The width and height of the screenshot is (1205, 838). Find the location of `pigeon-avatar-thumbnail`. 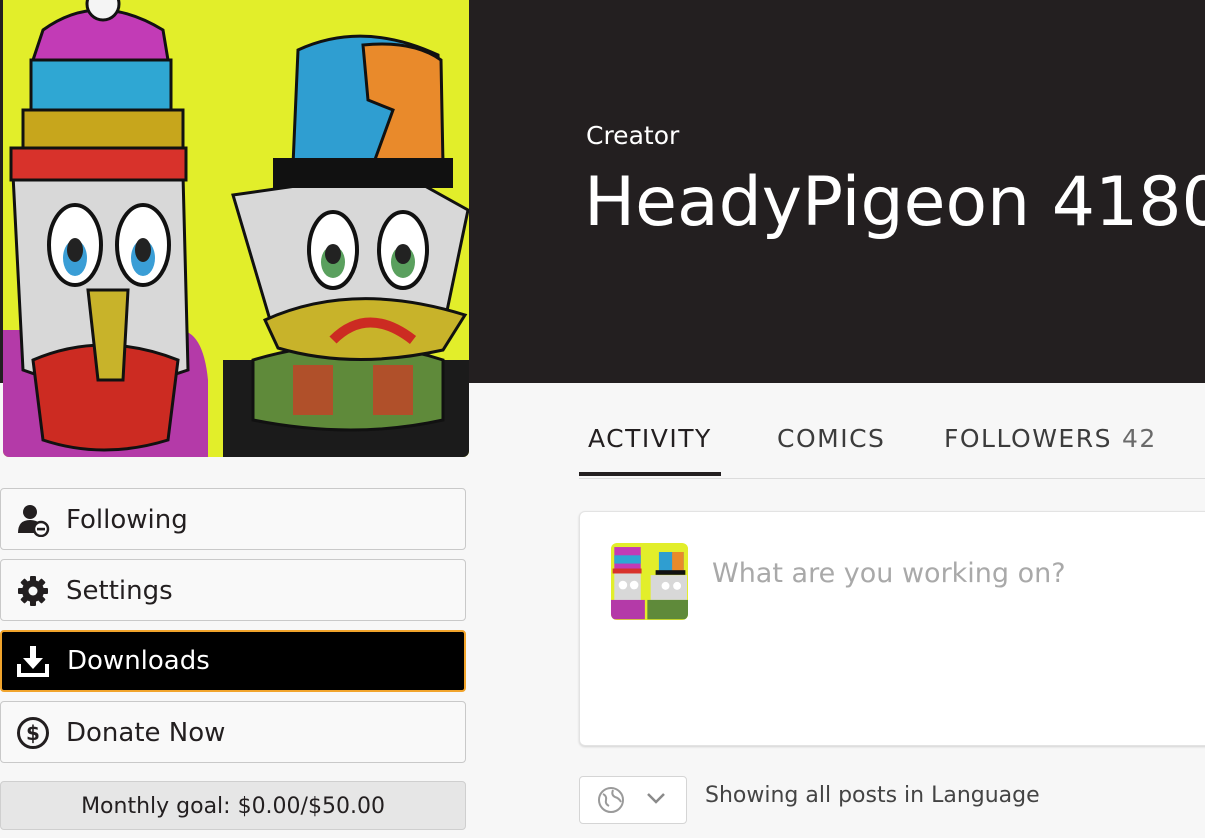

pigeon-avatar-thumbnail is located at coordinates (649, 581).